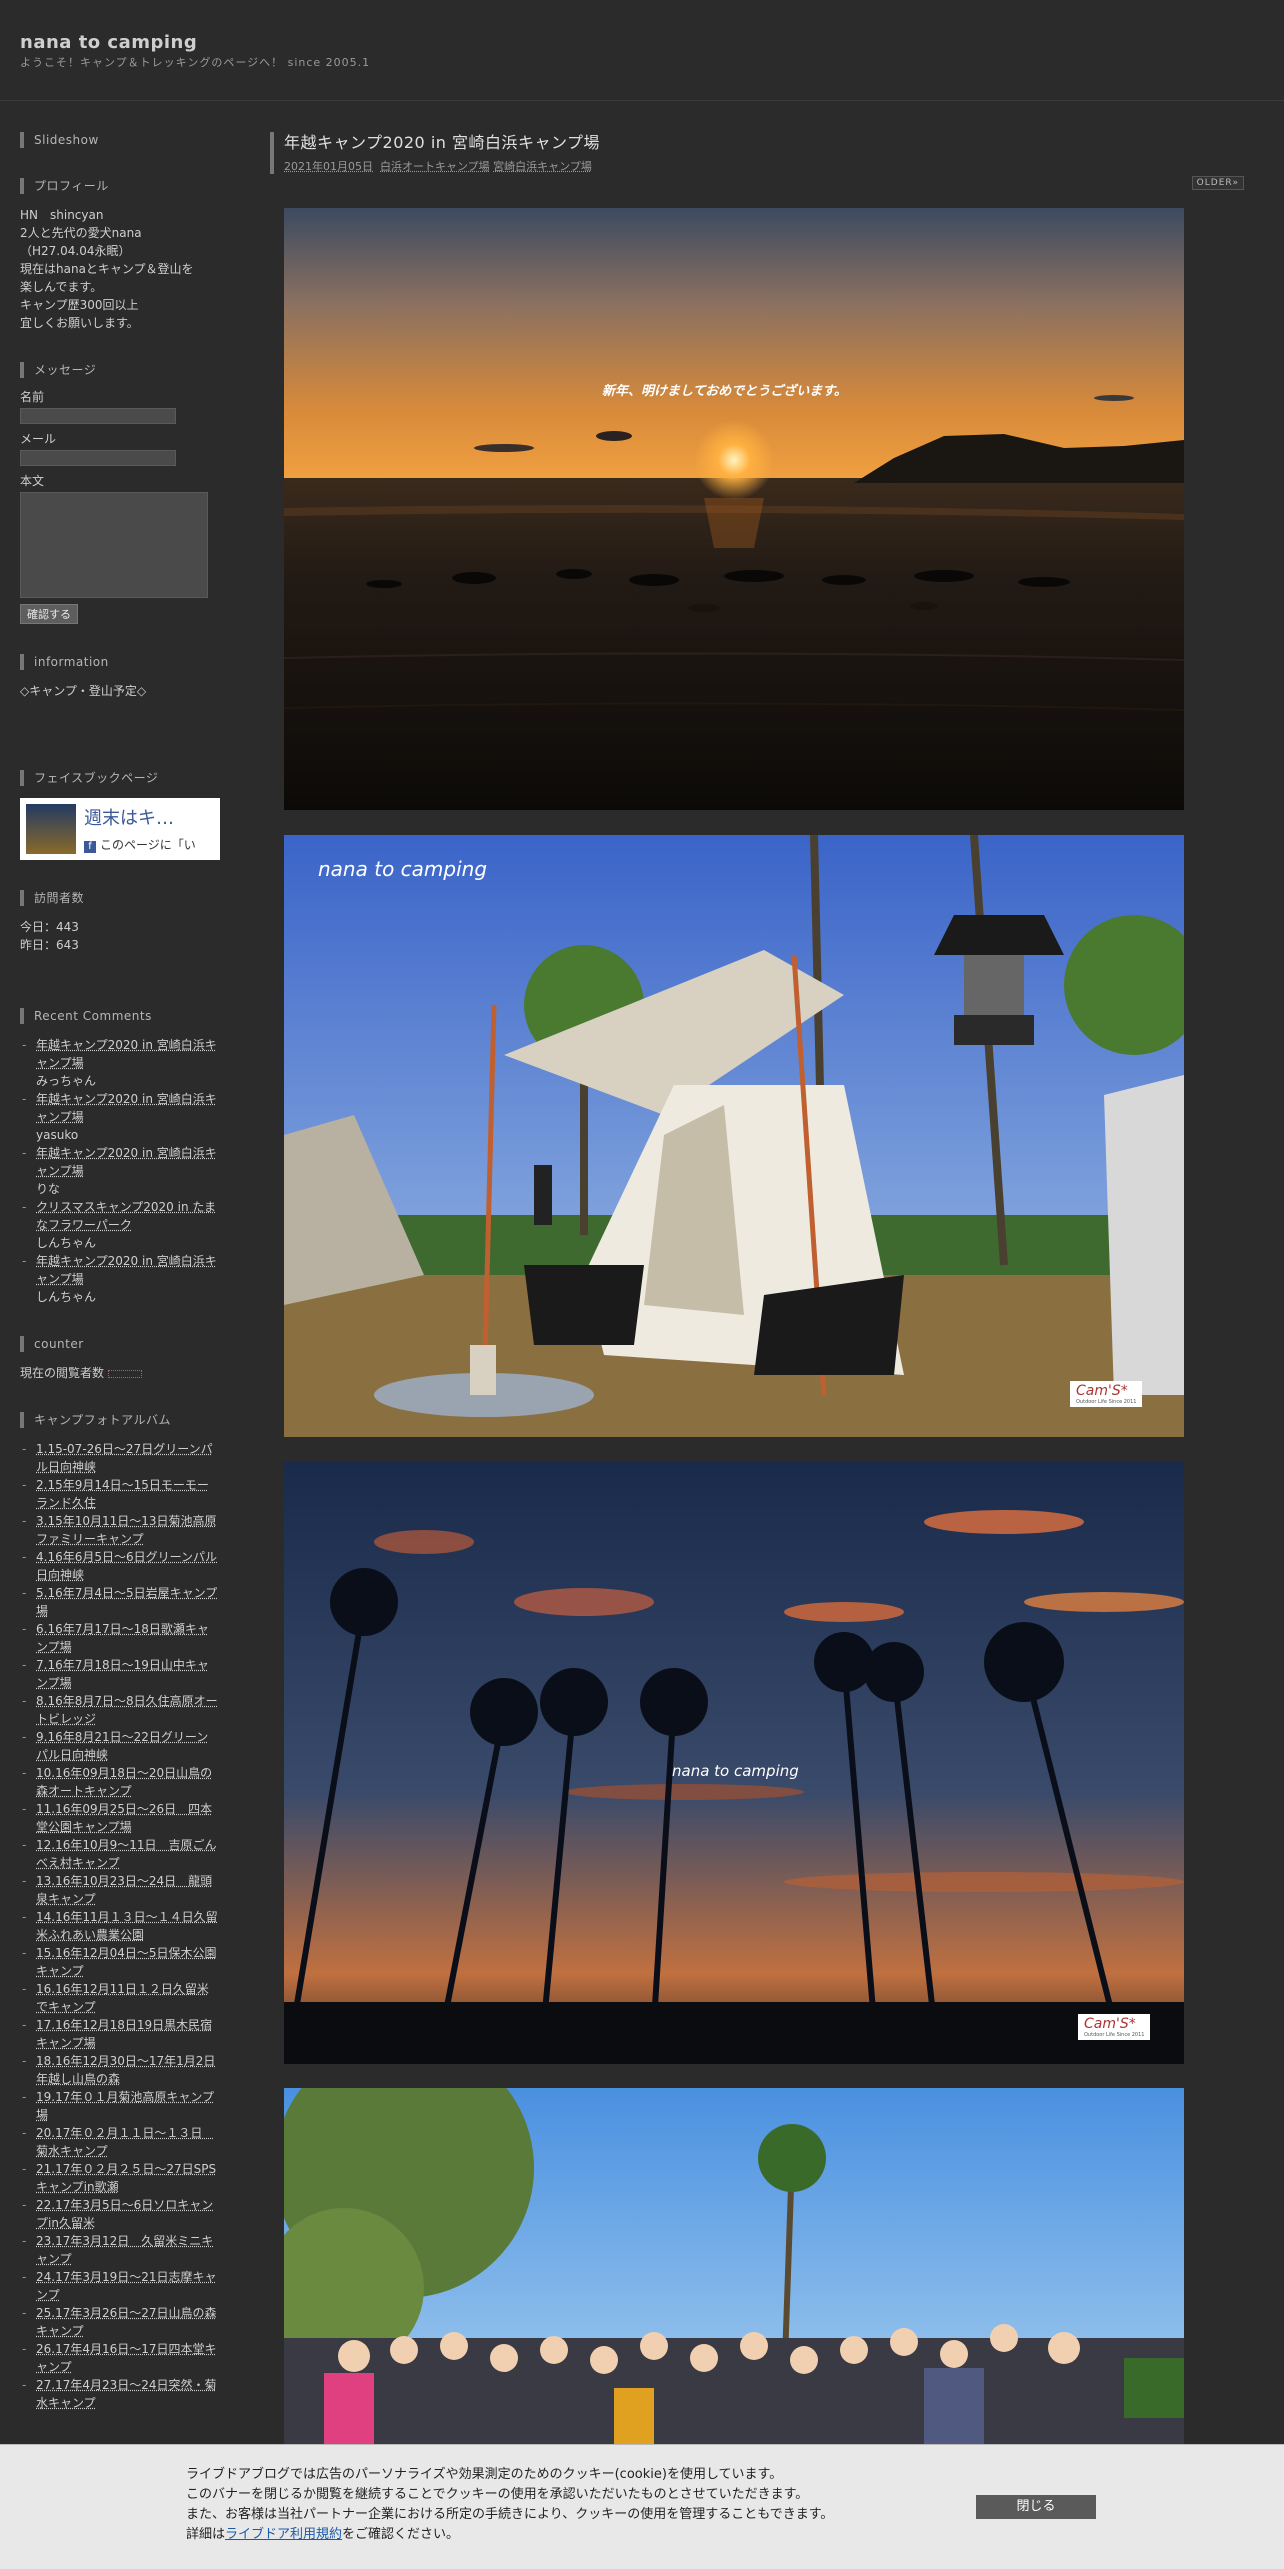 The height and width of the screenshot is (2569, 1284). I want to click on photo-group, so click(734, 2266).